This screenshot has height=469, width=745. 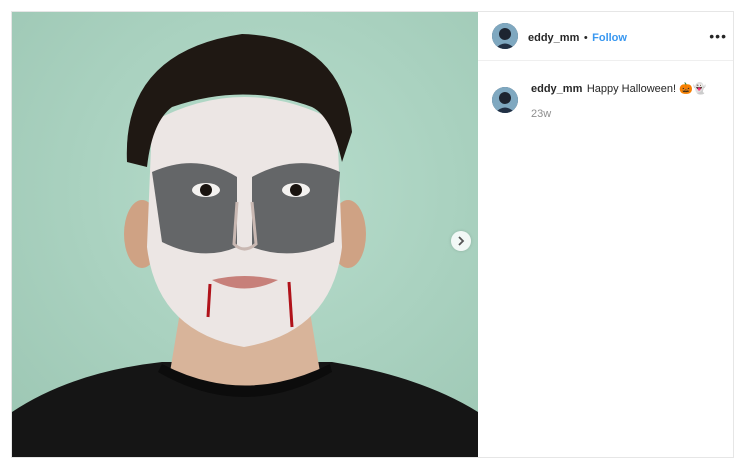 I want to click on caption-avatar, so click(x=505, y=100).